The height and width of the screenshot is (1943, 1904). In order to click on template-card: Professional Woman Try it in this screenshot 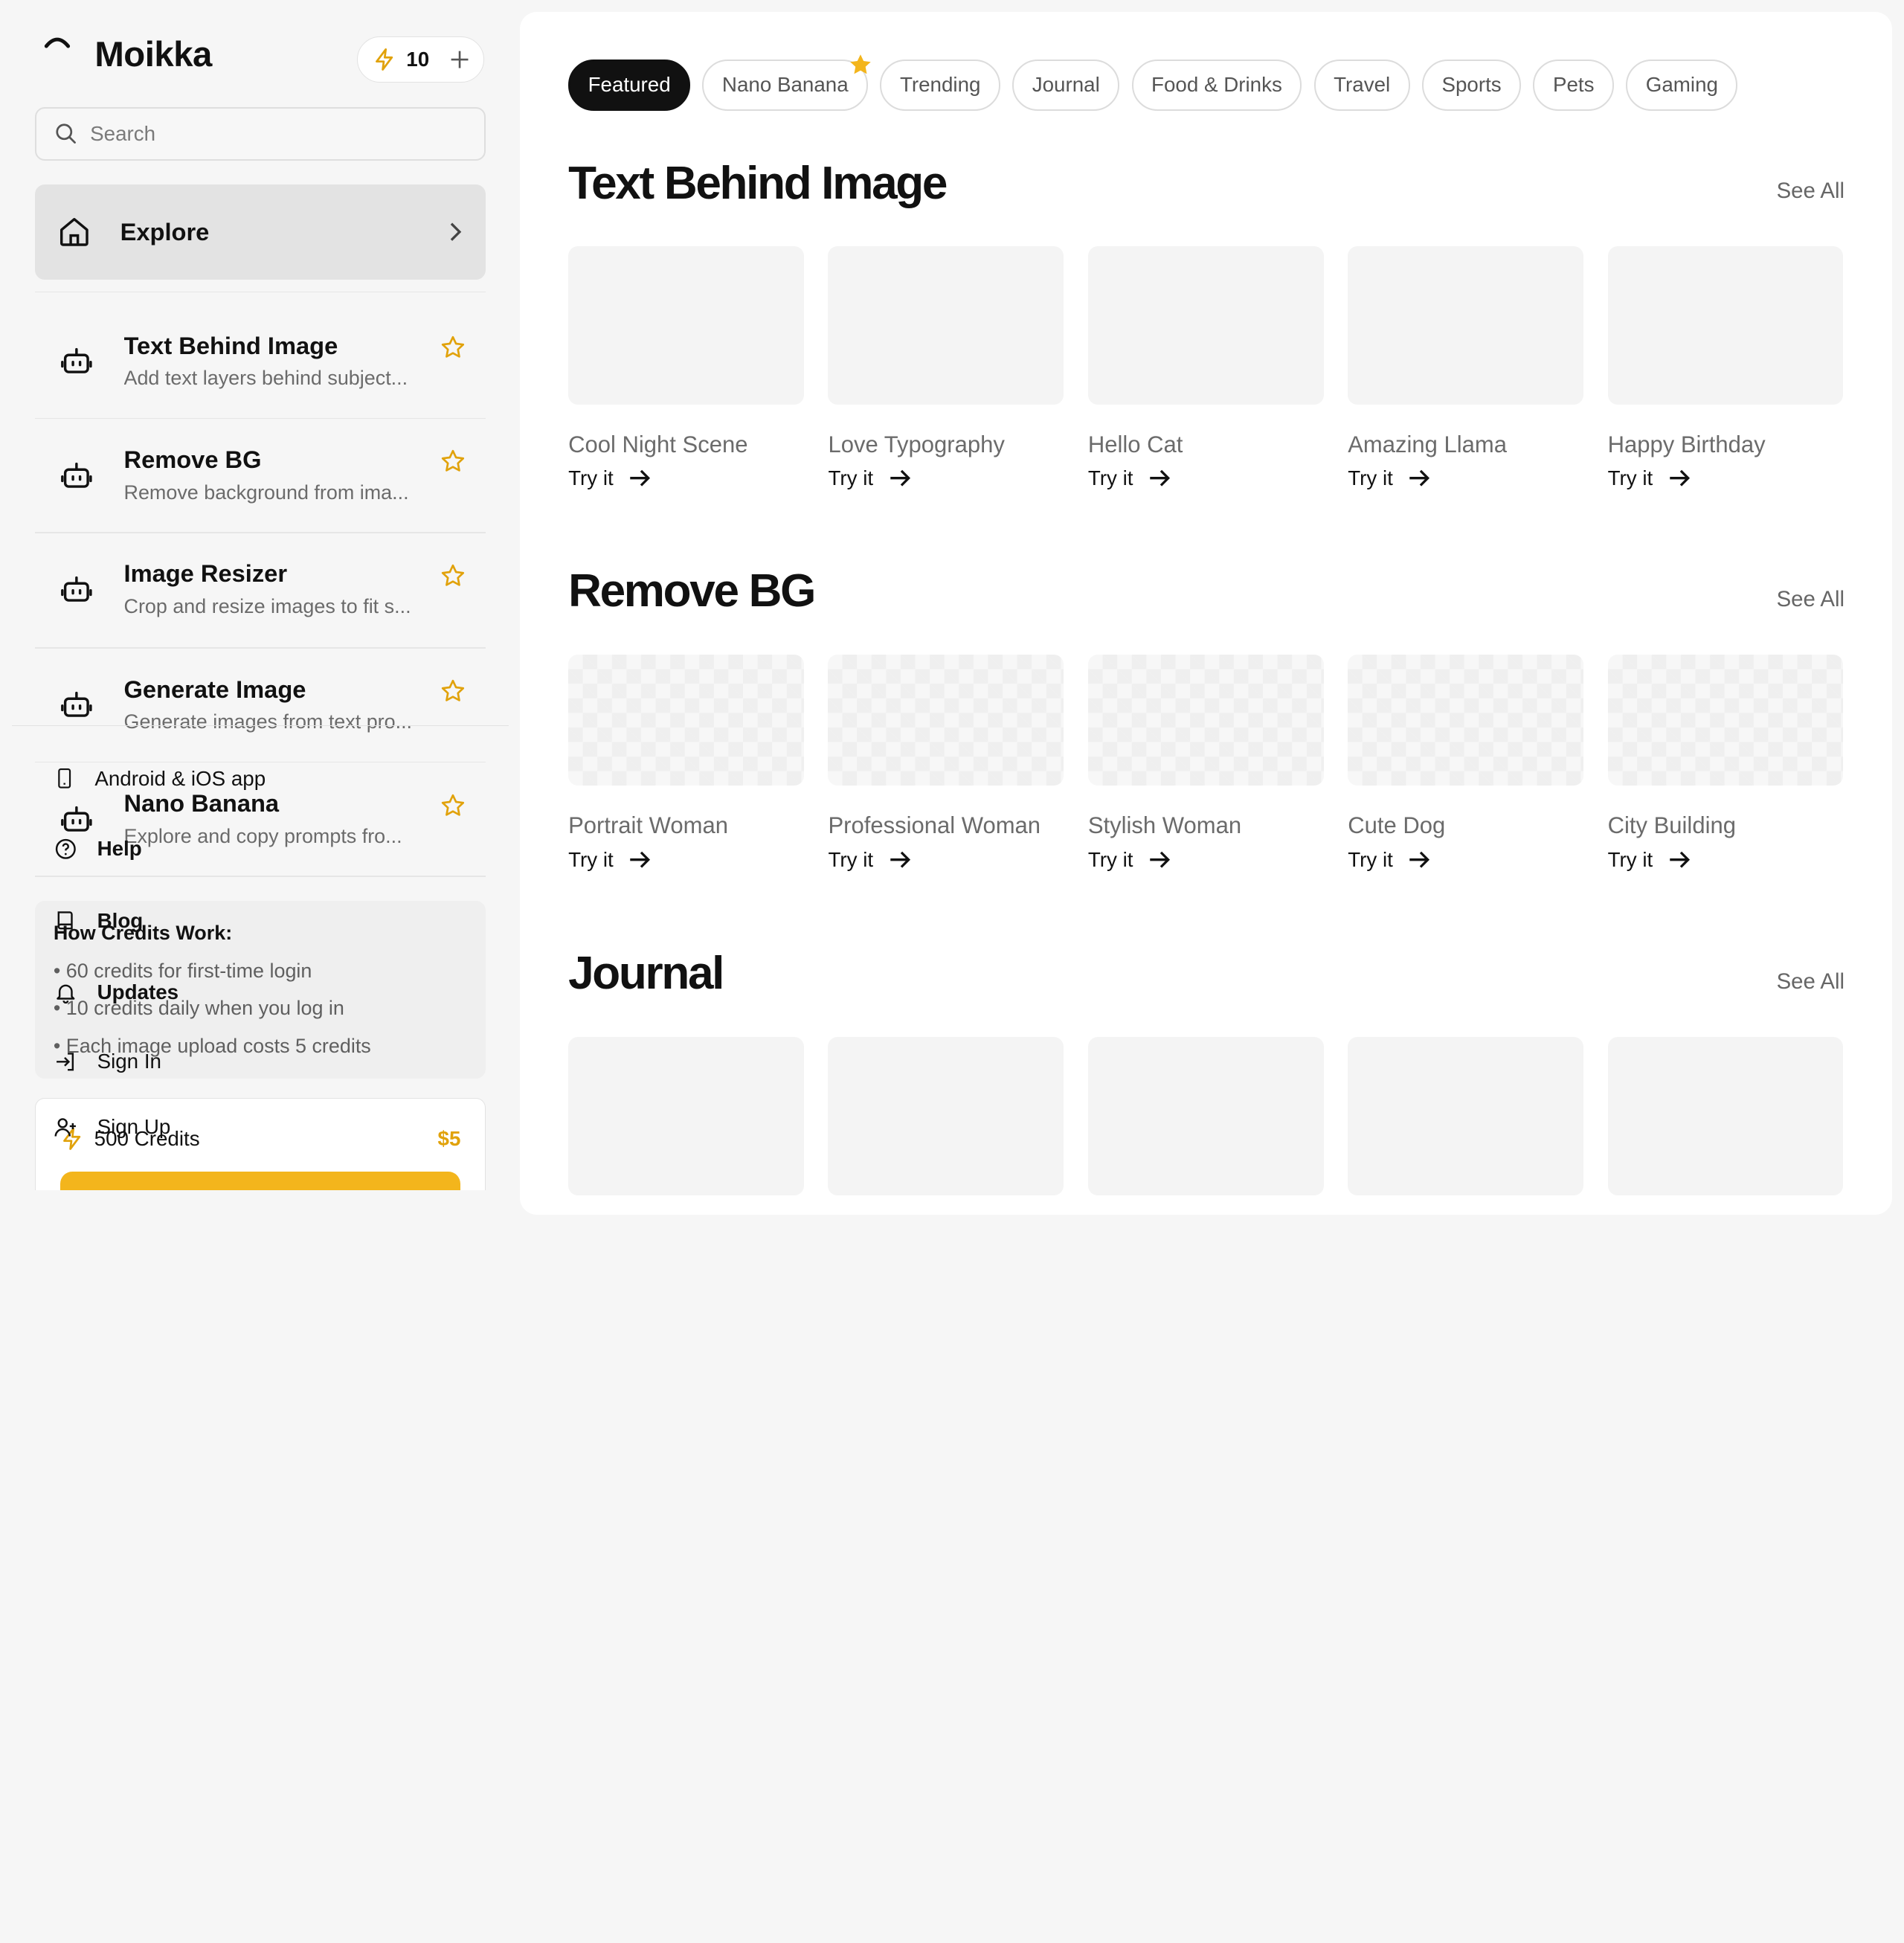, I will do `click(946, 763)`.